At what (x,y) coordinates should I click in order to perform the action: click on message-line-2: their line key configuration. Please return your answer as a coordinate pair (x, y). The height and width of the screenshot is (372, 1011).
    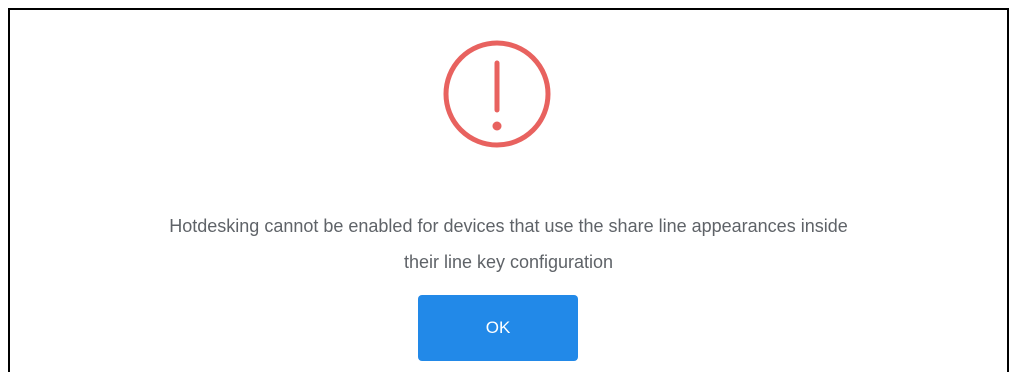
    Looking at the image, I should click on (508, 262).